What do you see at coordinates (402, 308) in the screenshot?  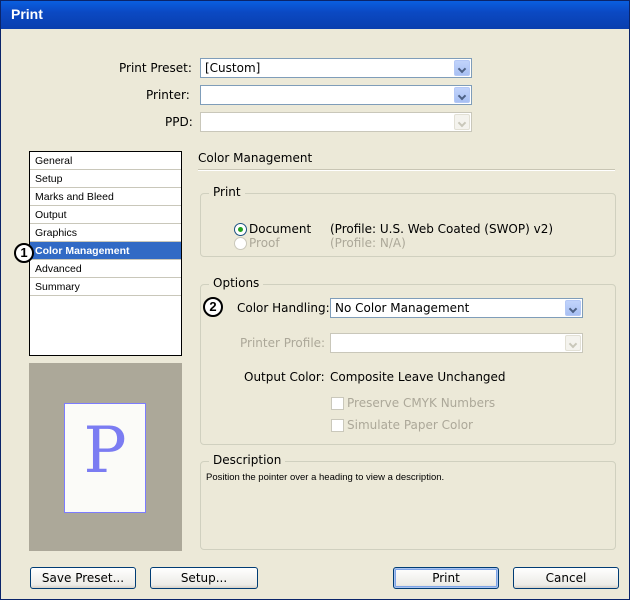 I see `color-handling-value: No Color Management` at bounding box center [402, 308].